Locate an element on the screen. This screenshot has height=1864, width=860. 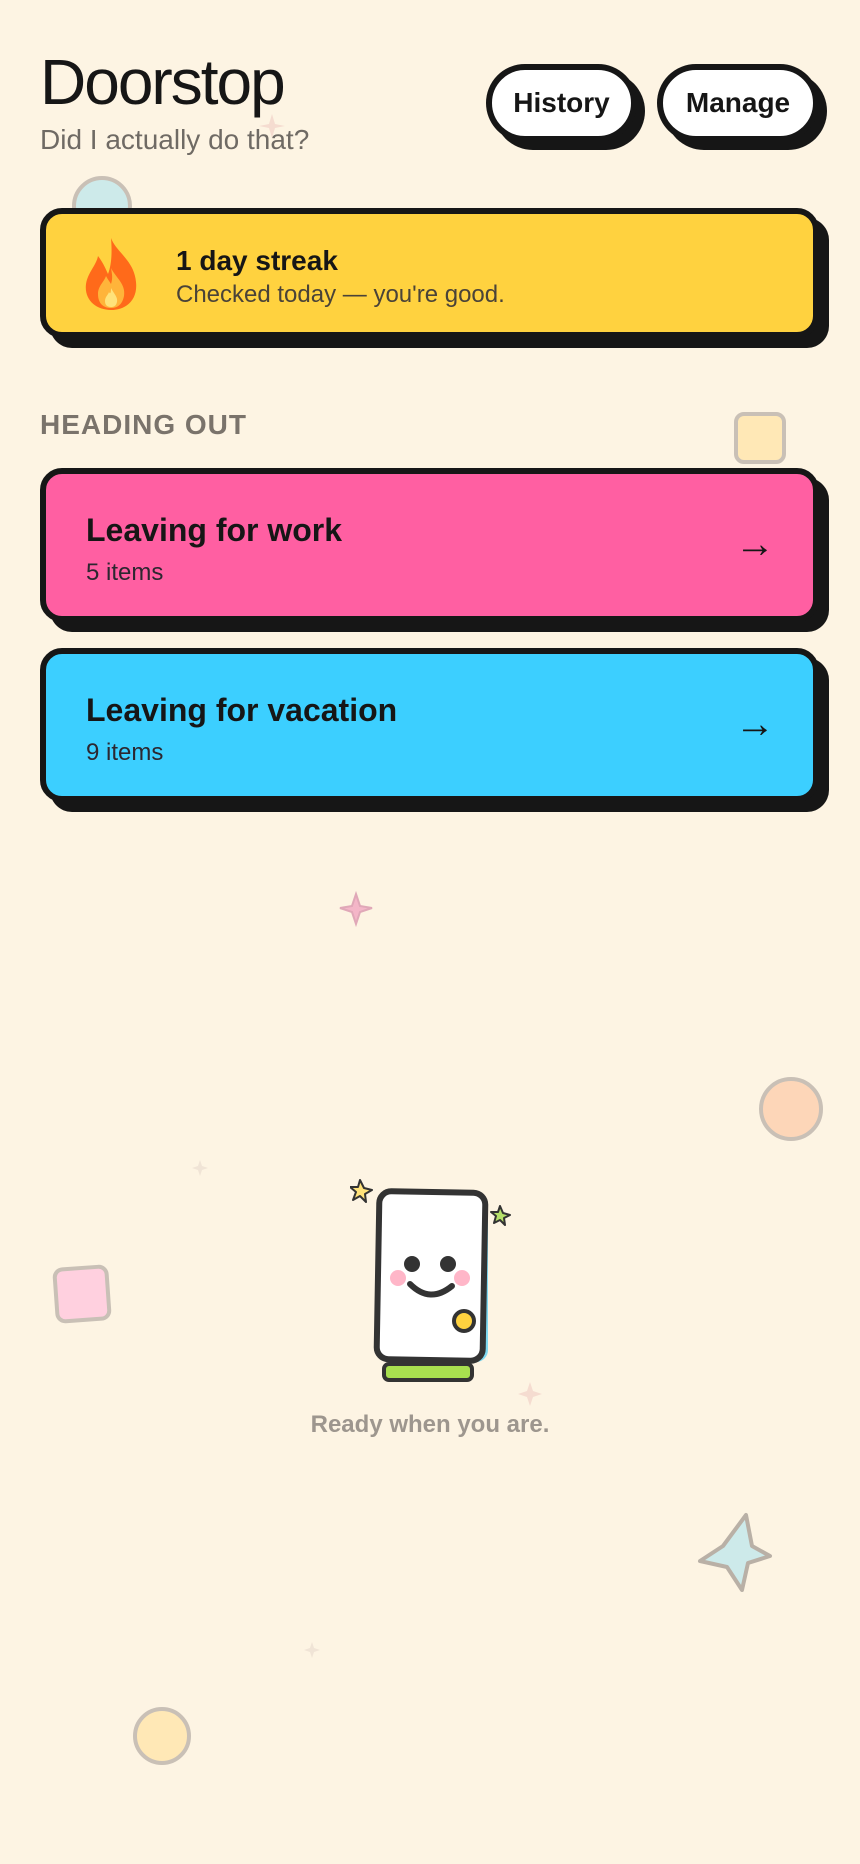
section-heading: HEADING OUT is located at coordinates (143, 424).